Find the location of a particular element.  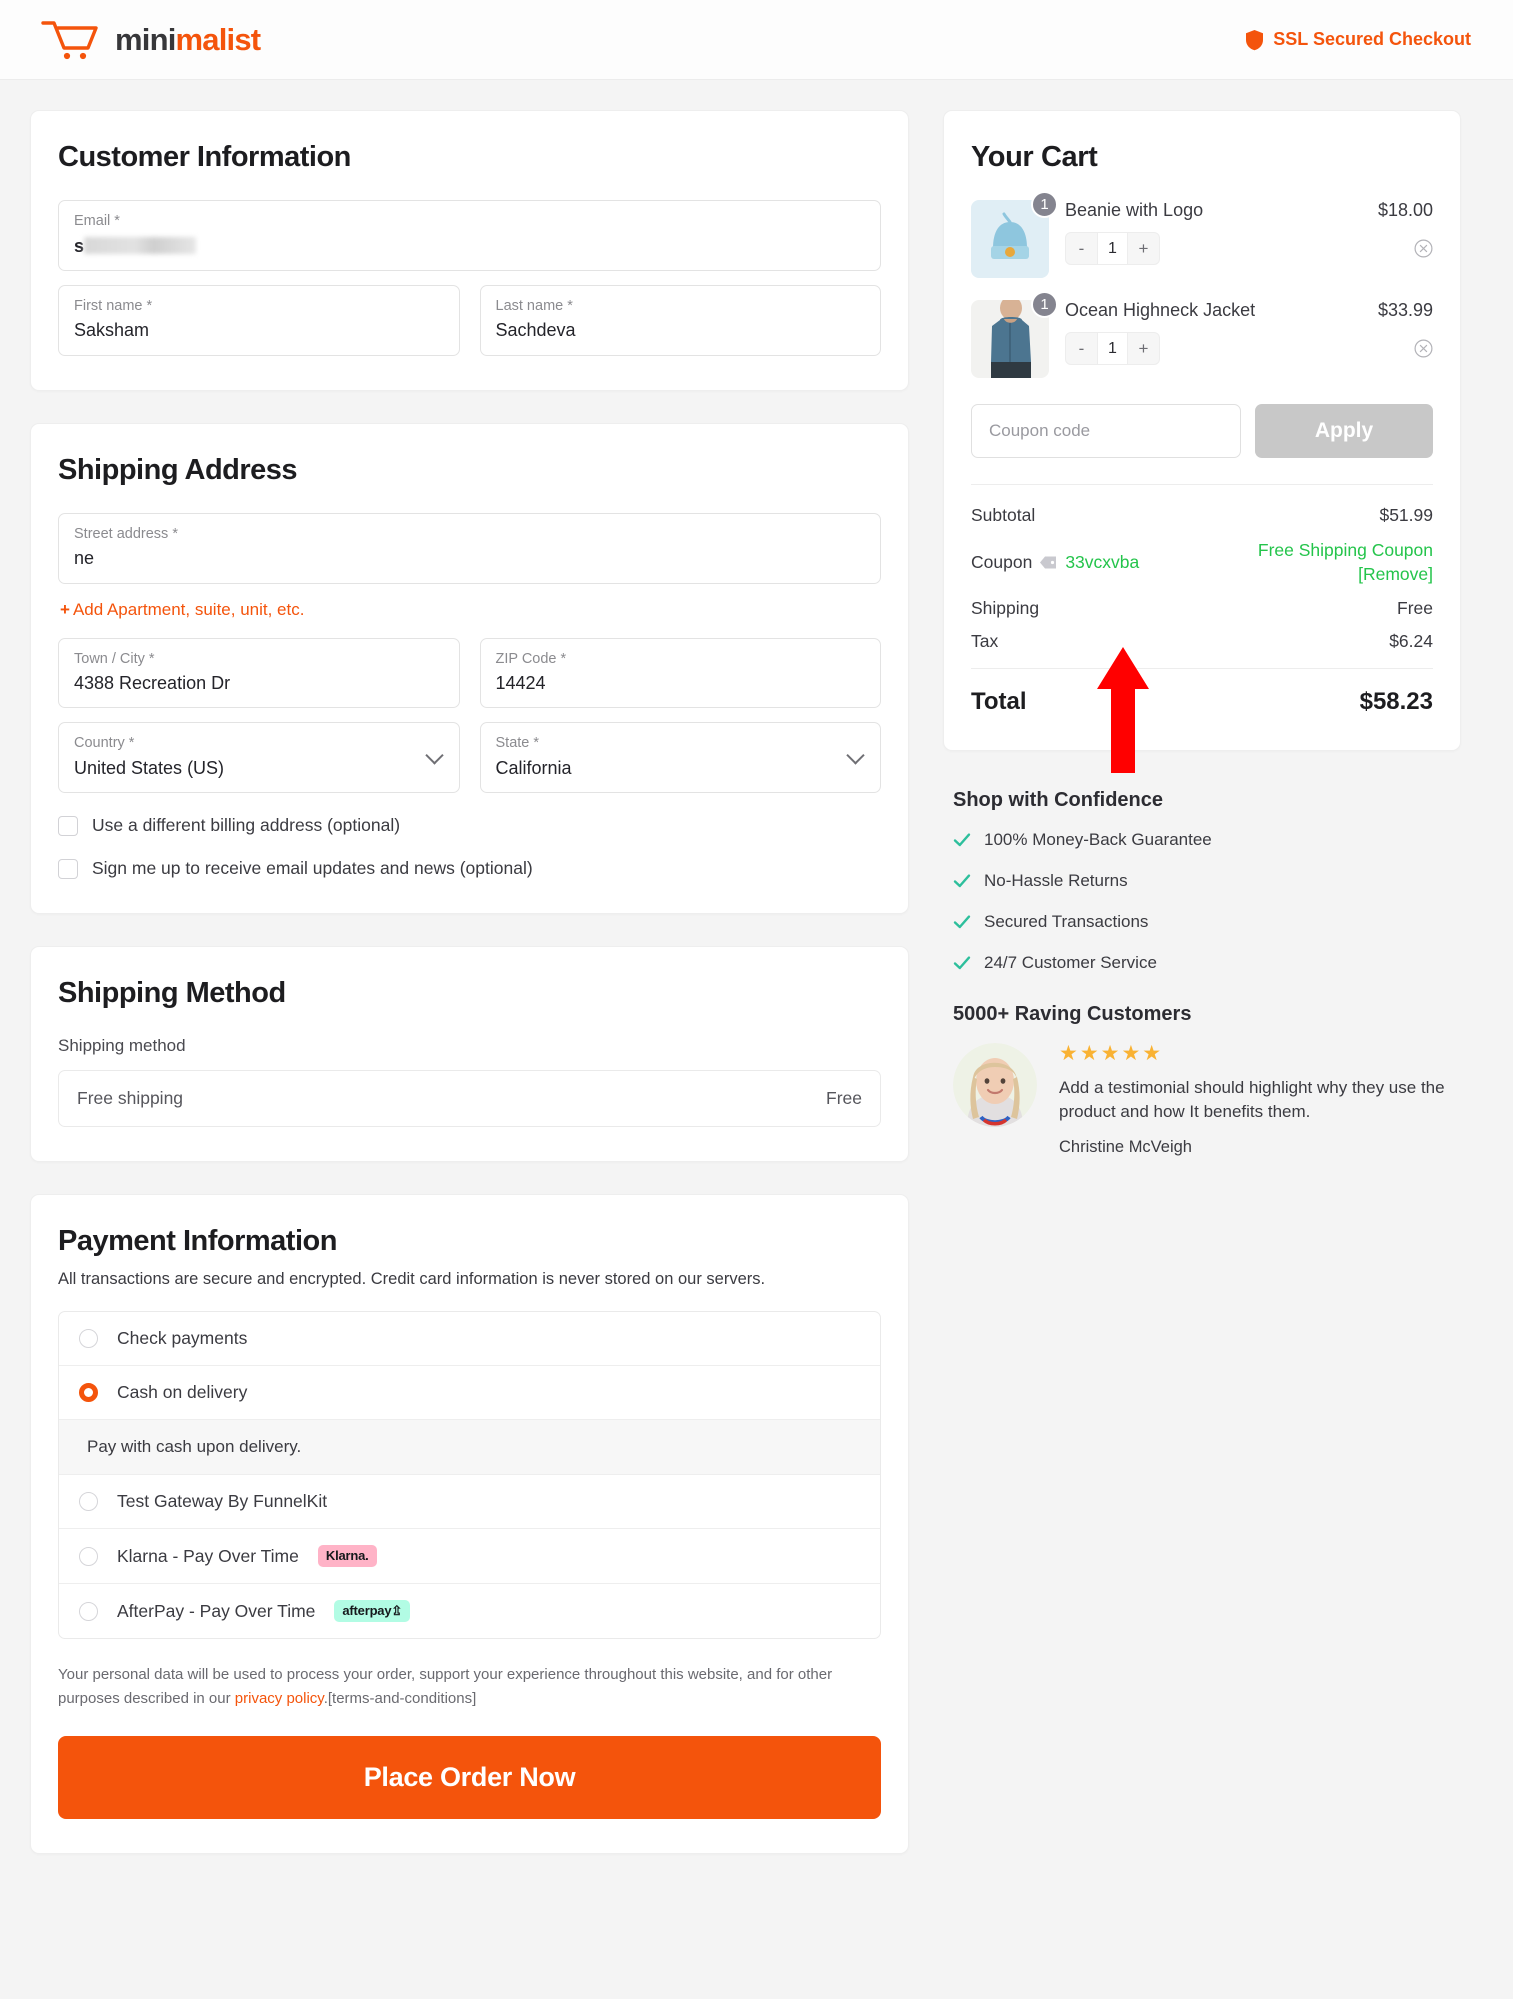

privacy-policy-link: privacy policy is located at coordinates (279, 1698).